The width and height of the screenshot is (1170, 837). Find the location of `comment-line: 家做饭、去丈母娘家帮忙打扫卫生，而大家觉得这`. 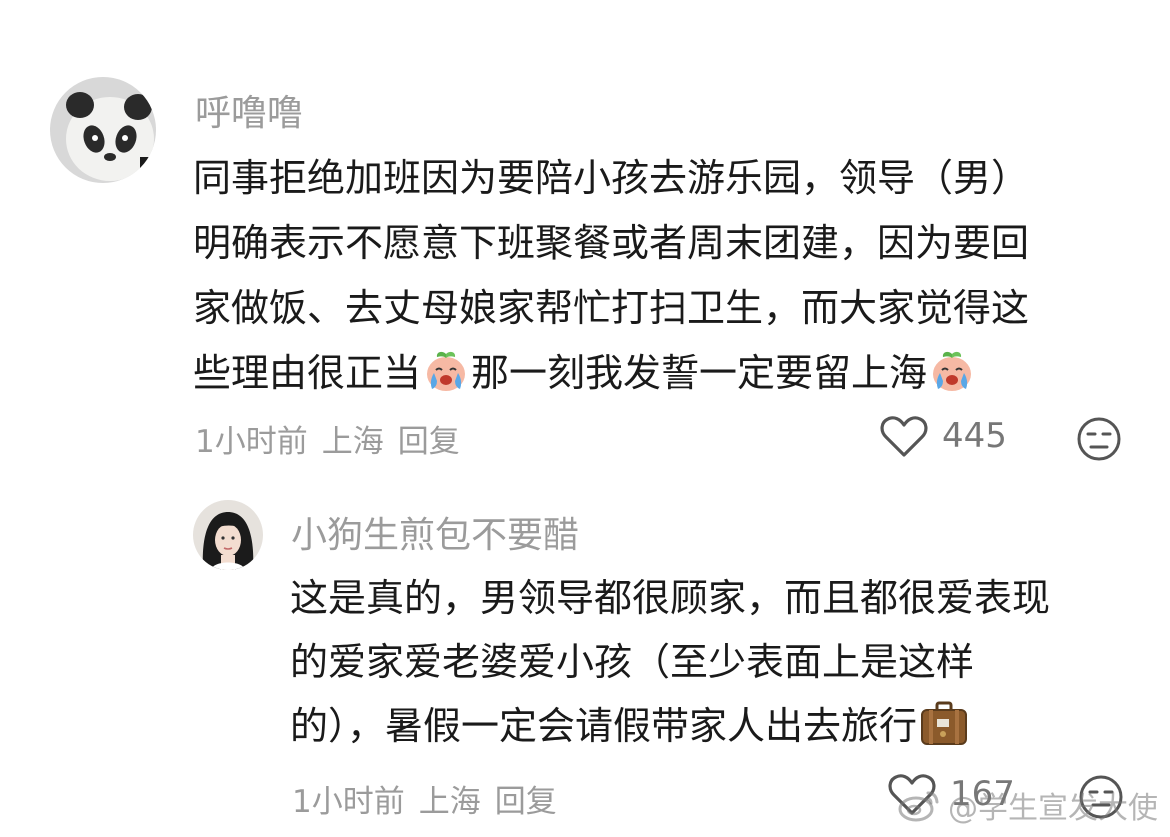

comment-line: 家做饭、去丈母娘家帮忙打扫卫生，而大家觉得这 is located at coordinates (611, 308).